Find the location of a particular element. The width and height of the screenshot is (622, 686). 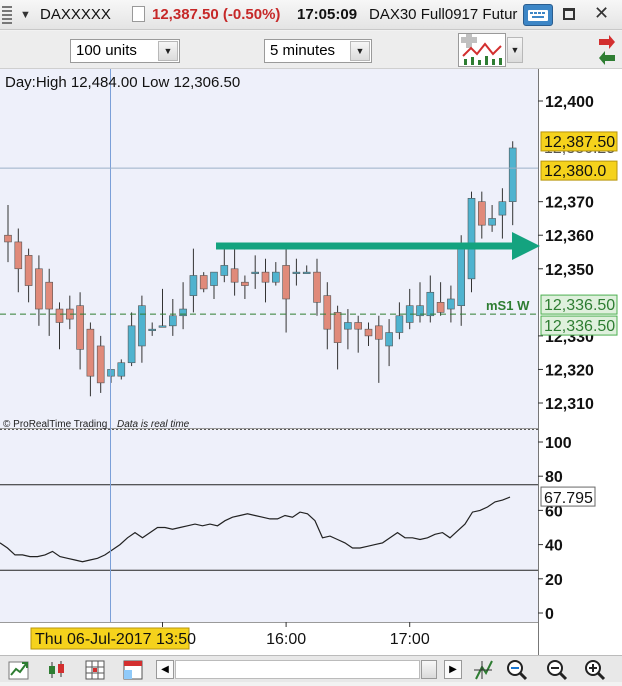

instrument-name: DAXXXXX is located at coordinates (75, 15).